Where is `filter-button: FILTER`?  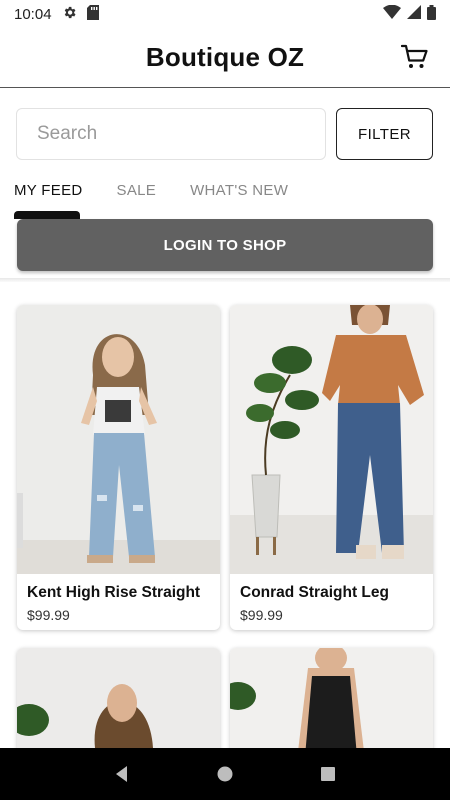
filter-button: FILTER is located at coordinates (384, 134).